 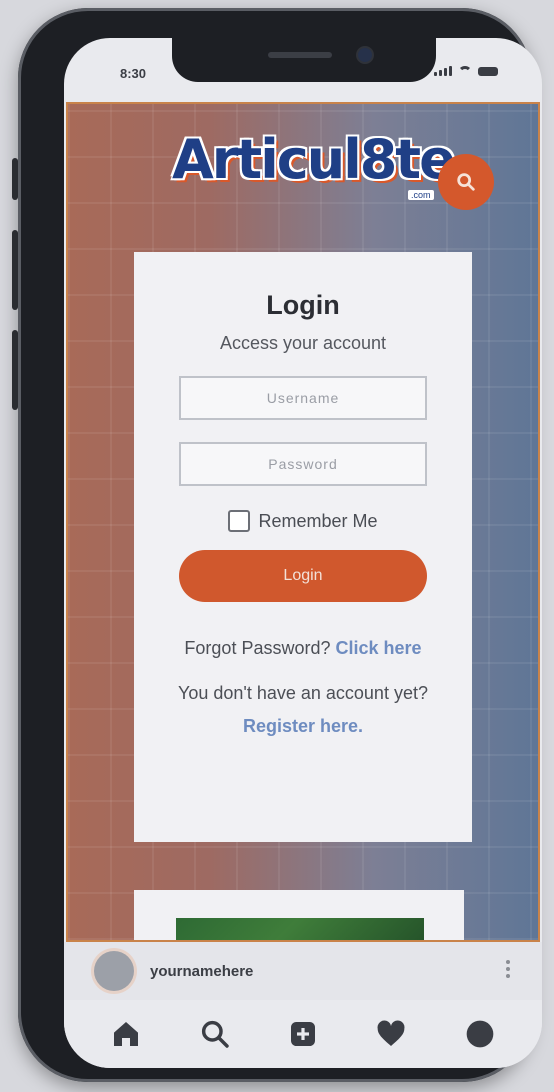 I want to click on register-prompt: You don't have an account yet?, so click(x=303, y=693).